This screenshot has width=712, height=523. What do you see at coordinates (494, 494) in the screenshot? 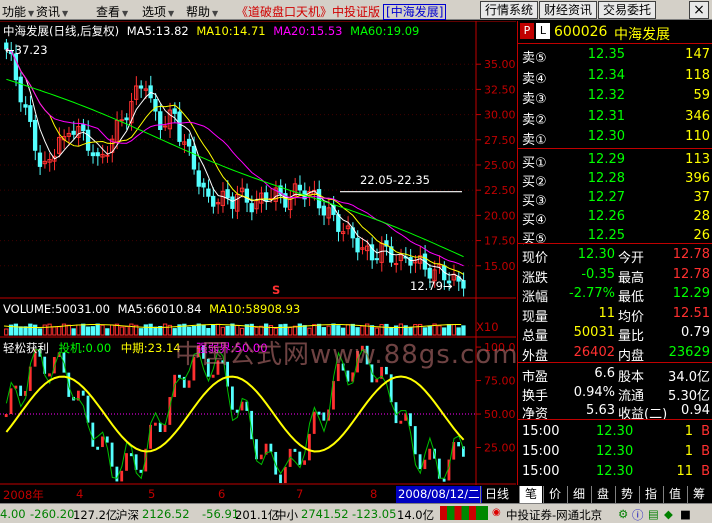
I see `period-tab: 日线` at bounding box center [494, 494].